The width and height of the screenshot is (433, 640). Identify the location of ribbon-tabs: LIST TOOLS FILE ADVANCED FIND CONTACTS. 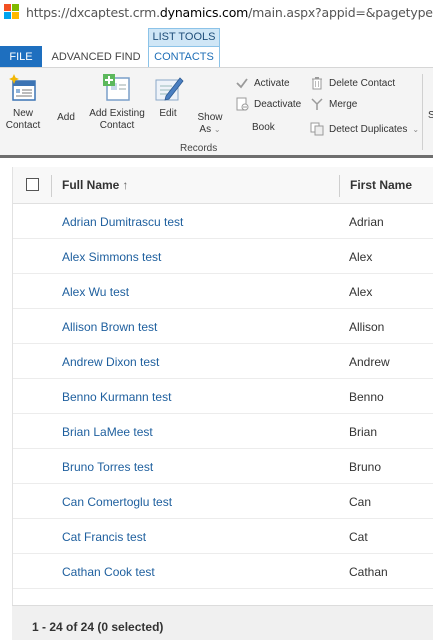
(216, 48).